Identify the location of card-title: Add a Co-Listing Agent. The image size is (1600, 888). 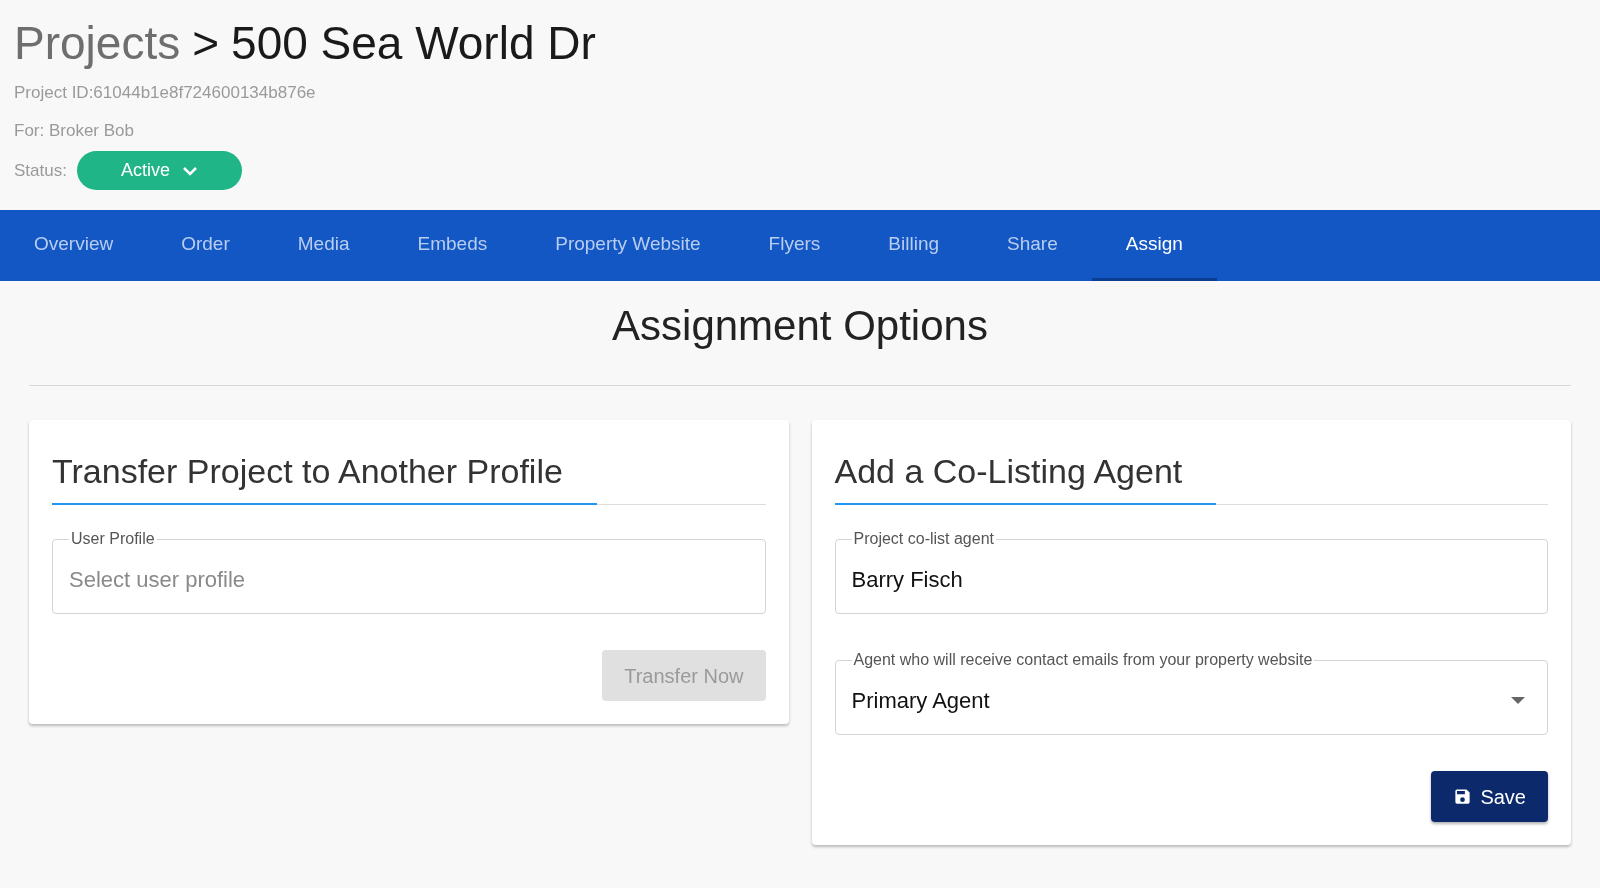
(1025, 475).